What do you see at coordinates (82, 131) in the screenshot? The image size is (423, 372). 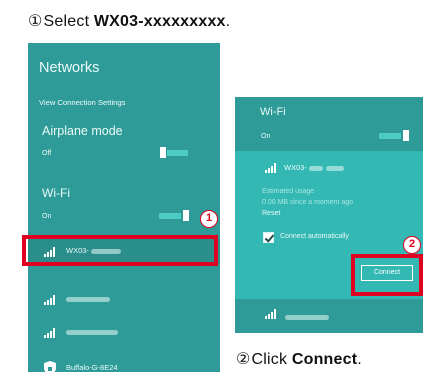 I see `airplane-mode-label: Airplane mode` at bounding box center [82, 131].